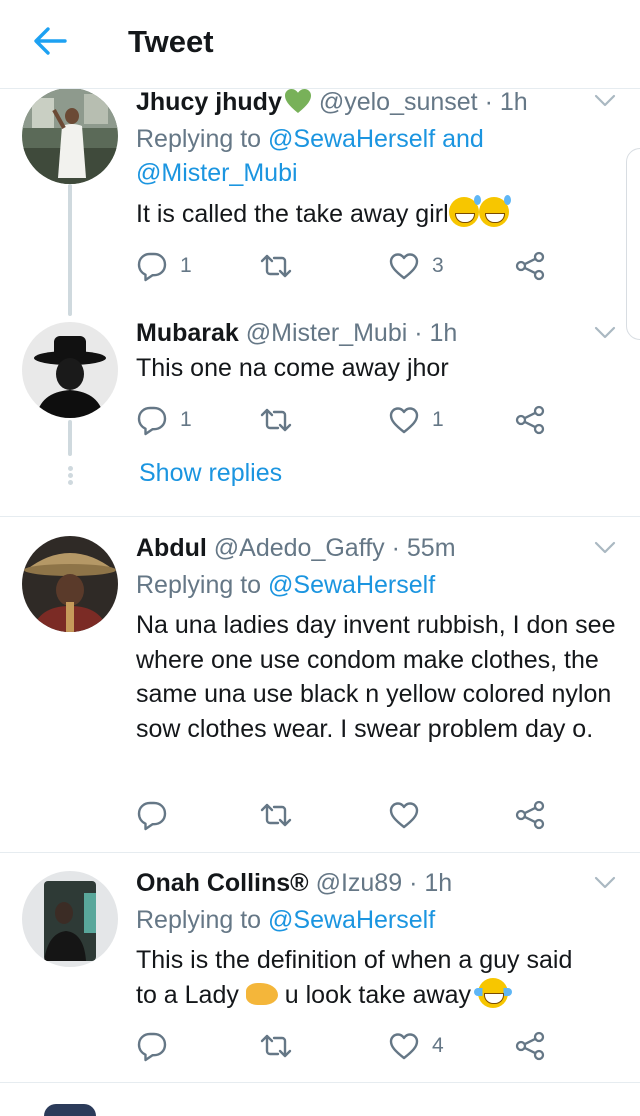  What do you see at coordinates (398, 102) in the screenshot?
I see `user-handle: @yelo_sunset` at bounding box center [398, 102].